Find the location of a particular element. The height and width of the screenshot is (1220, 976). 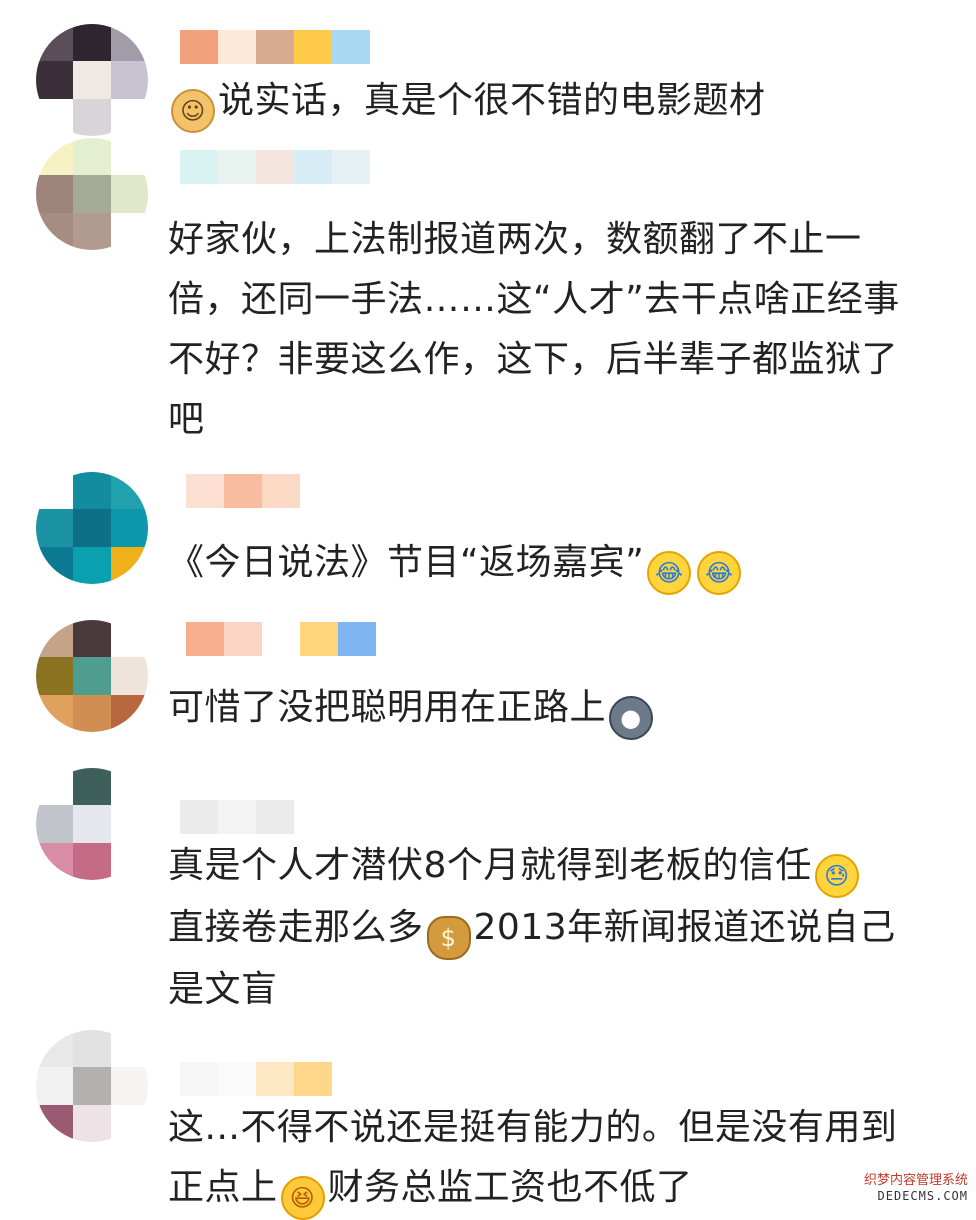

sweat-emoji: 😓 is located at coordinates (836, 876).